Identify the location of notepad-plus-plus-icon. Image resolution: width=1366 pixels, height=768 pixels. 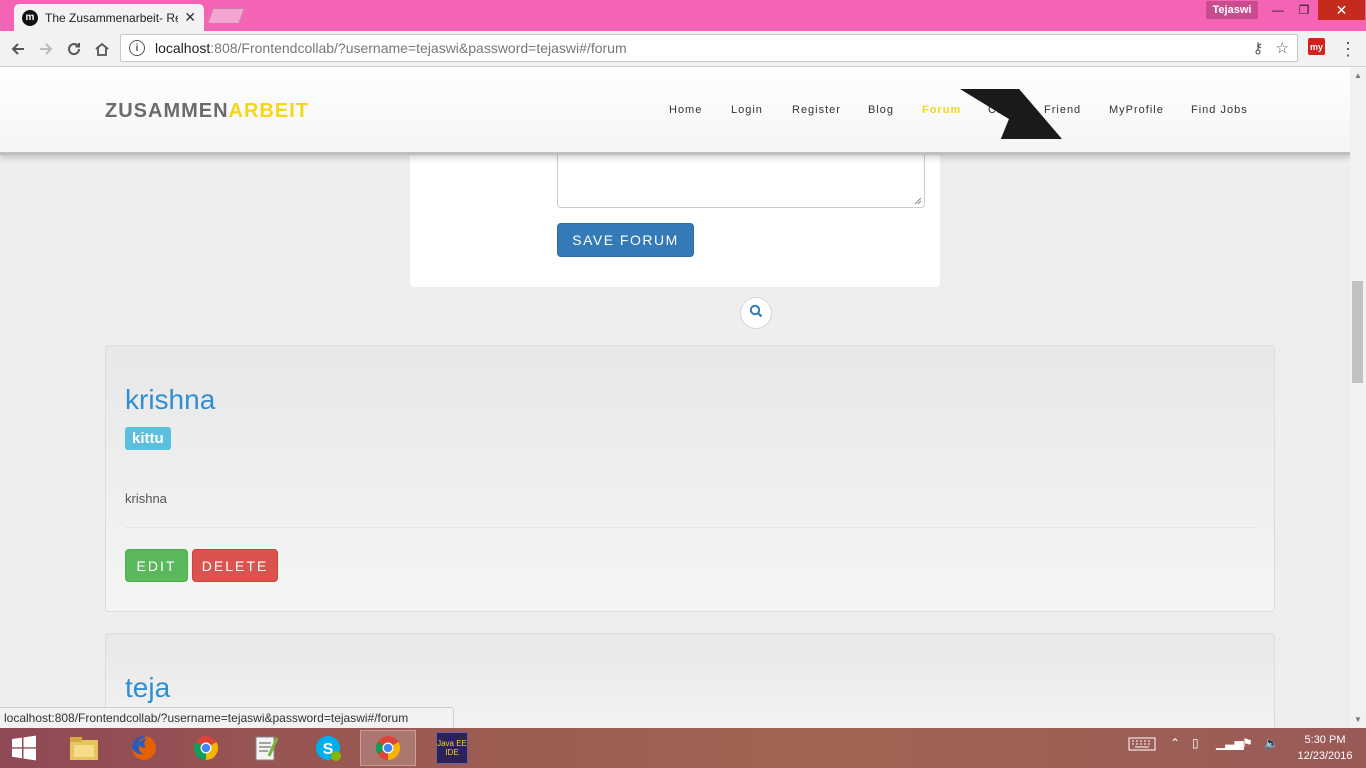
(266, 748).